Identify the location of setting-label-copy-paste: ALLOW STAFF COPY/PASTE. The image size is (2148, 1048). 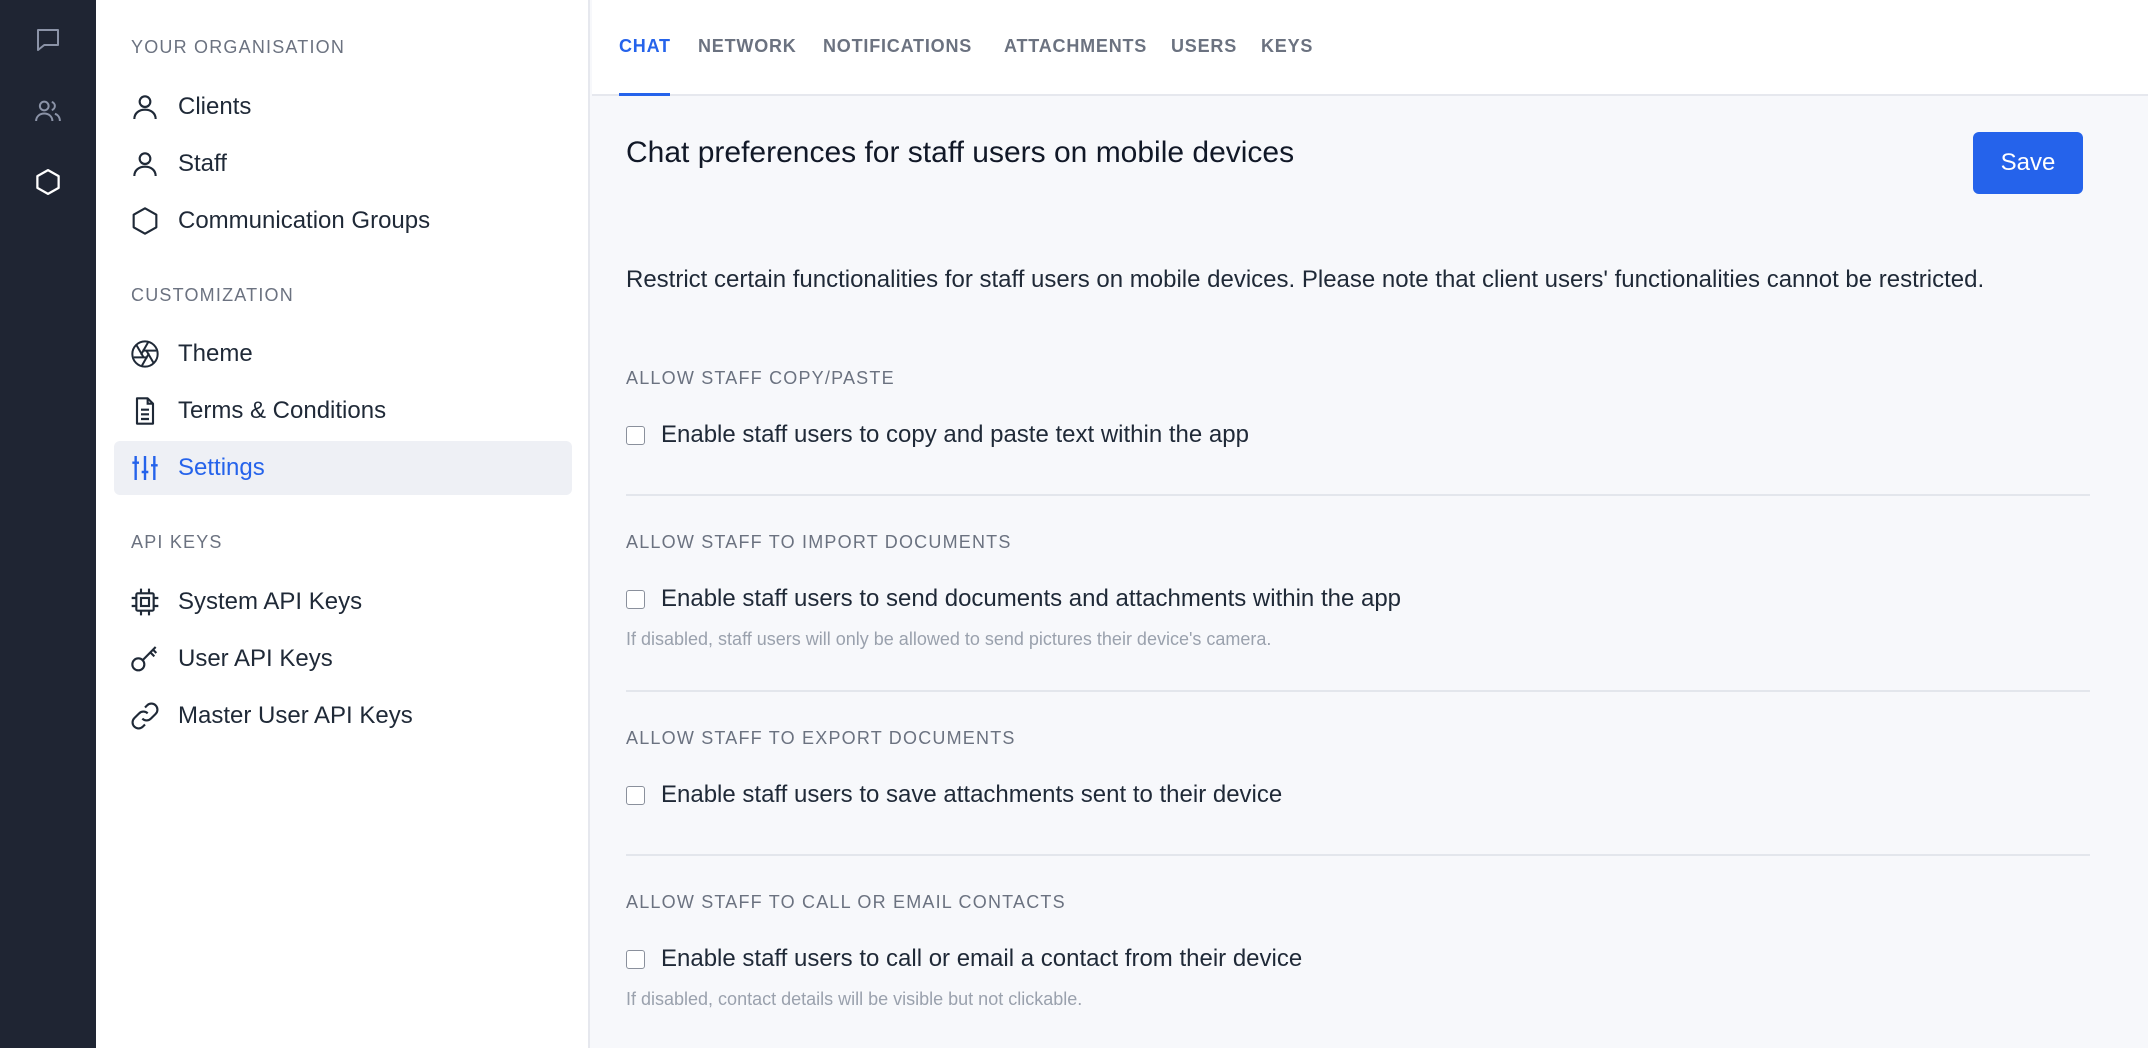
(760, 378).